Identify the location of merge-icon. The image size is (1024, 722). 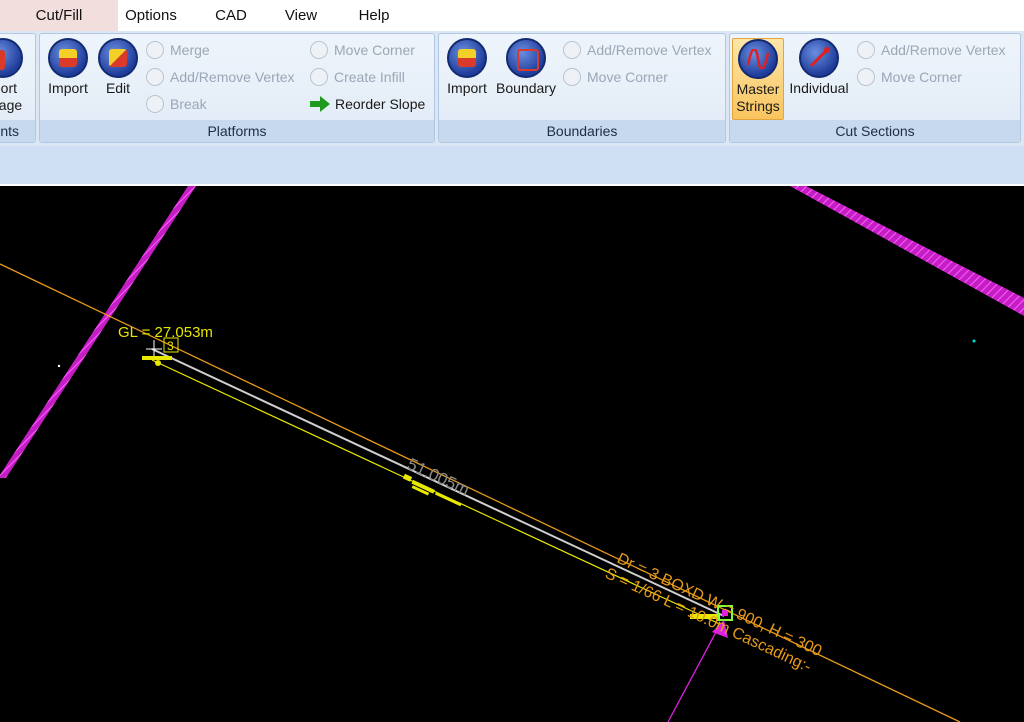
(155, 50).